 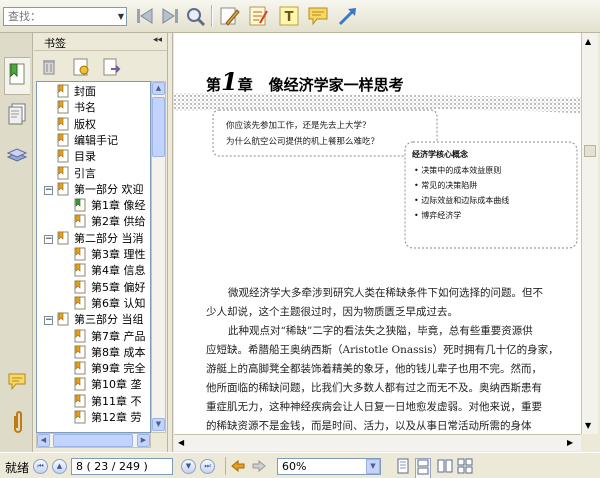 What do you see at coordinates (100, 190) in the screenshot?
I see `bookmark-item: 第一部分 欢迎` at bounding box center [100, 190].